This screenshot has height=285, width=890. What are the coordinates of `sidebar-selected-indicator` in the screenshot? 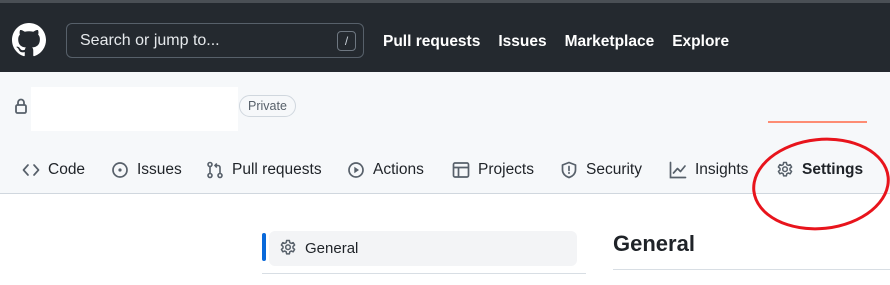 It's located at (264, 247).